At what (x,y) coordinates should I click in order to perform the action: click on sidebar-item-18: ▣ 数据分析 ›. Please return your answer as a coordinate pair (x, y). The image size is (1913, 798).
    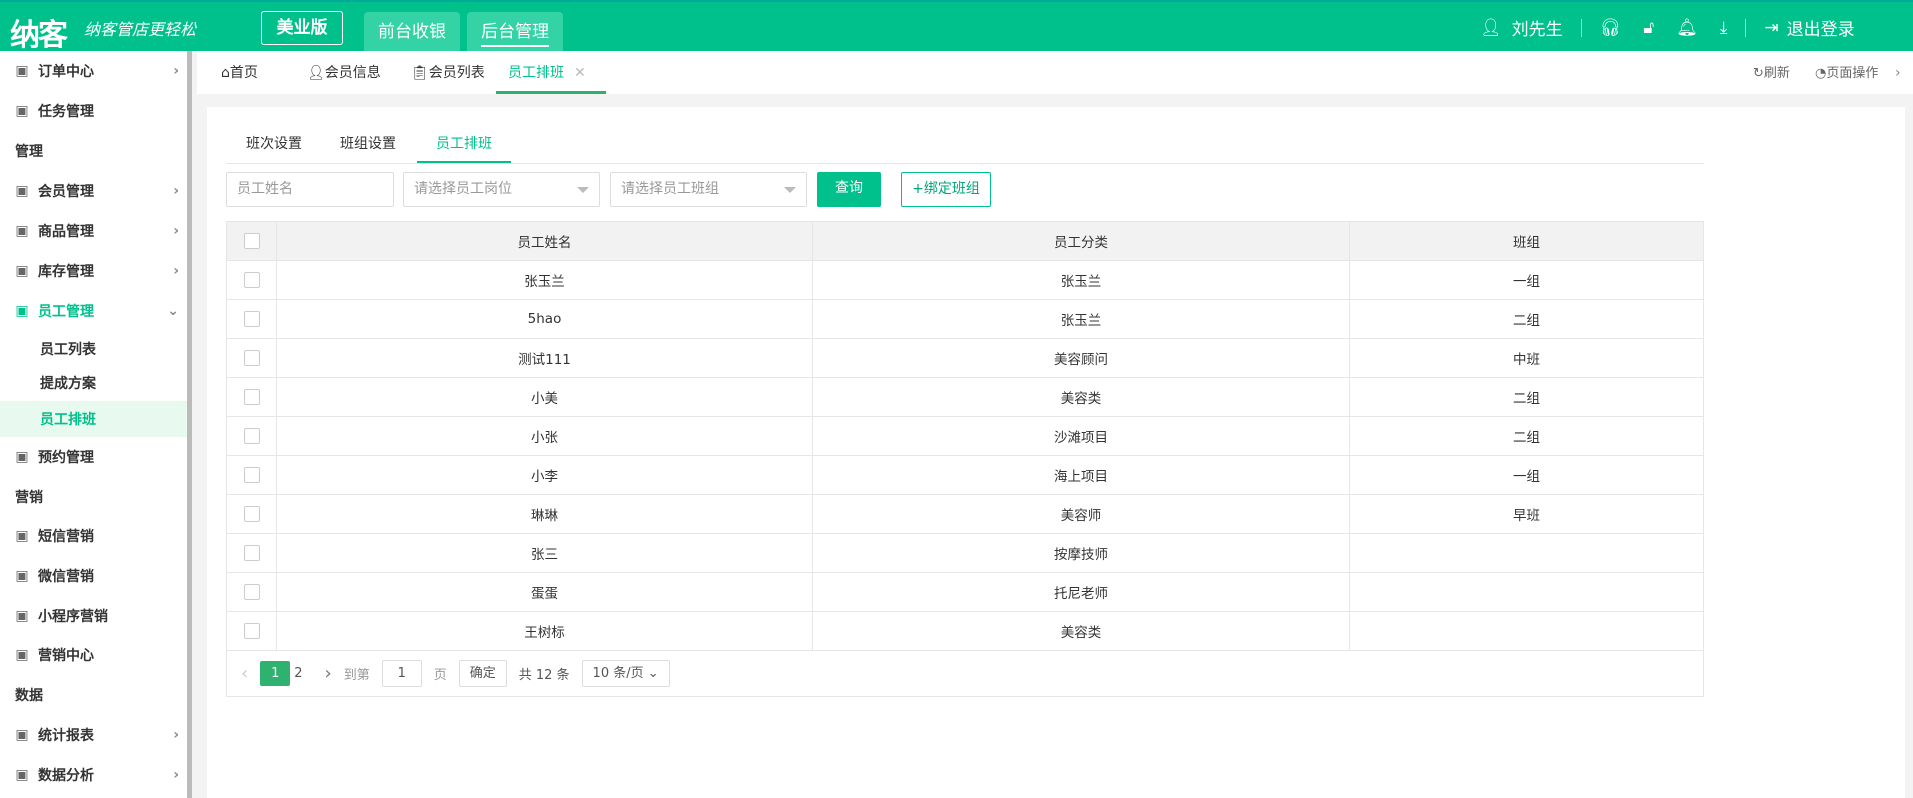
    Looking at the image, I should click on (93, 775).